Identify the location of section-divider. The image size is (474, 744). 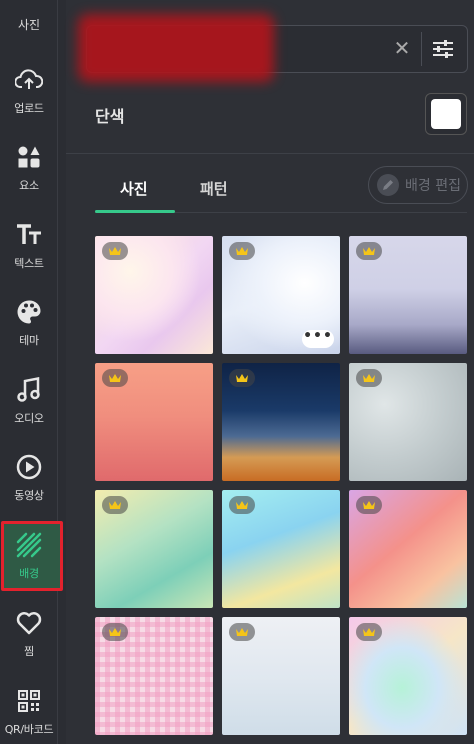
(270, 153).